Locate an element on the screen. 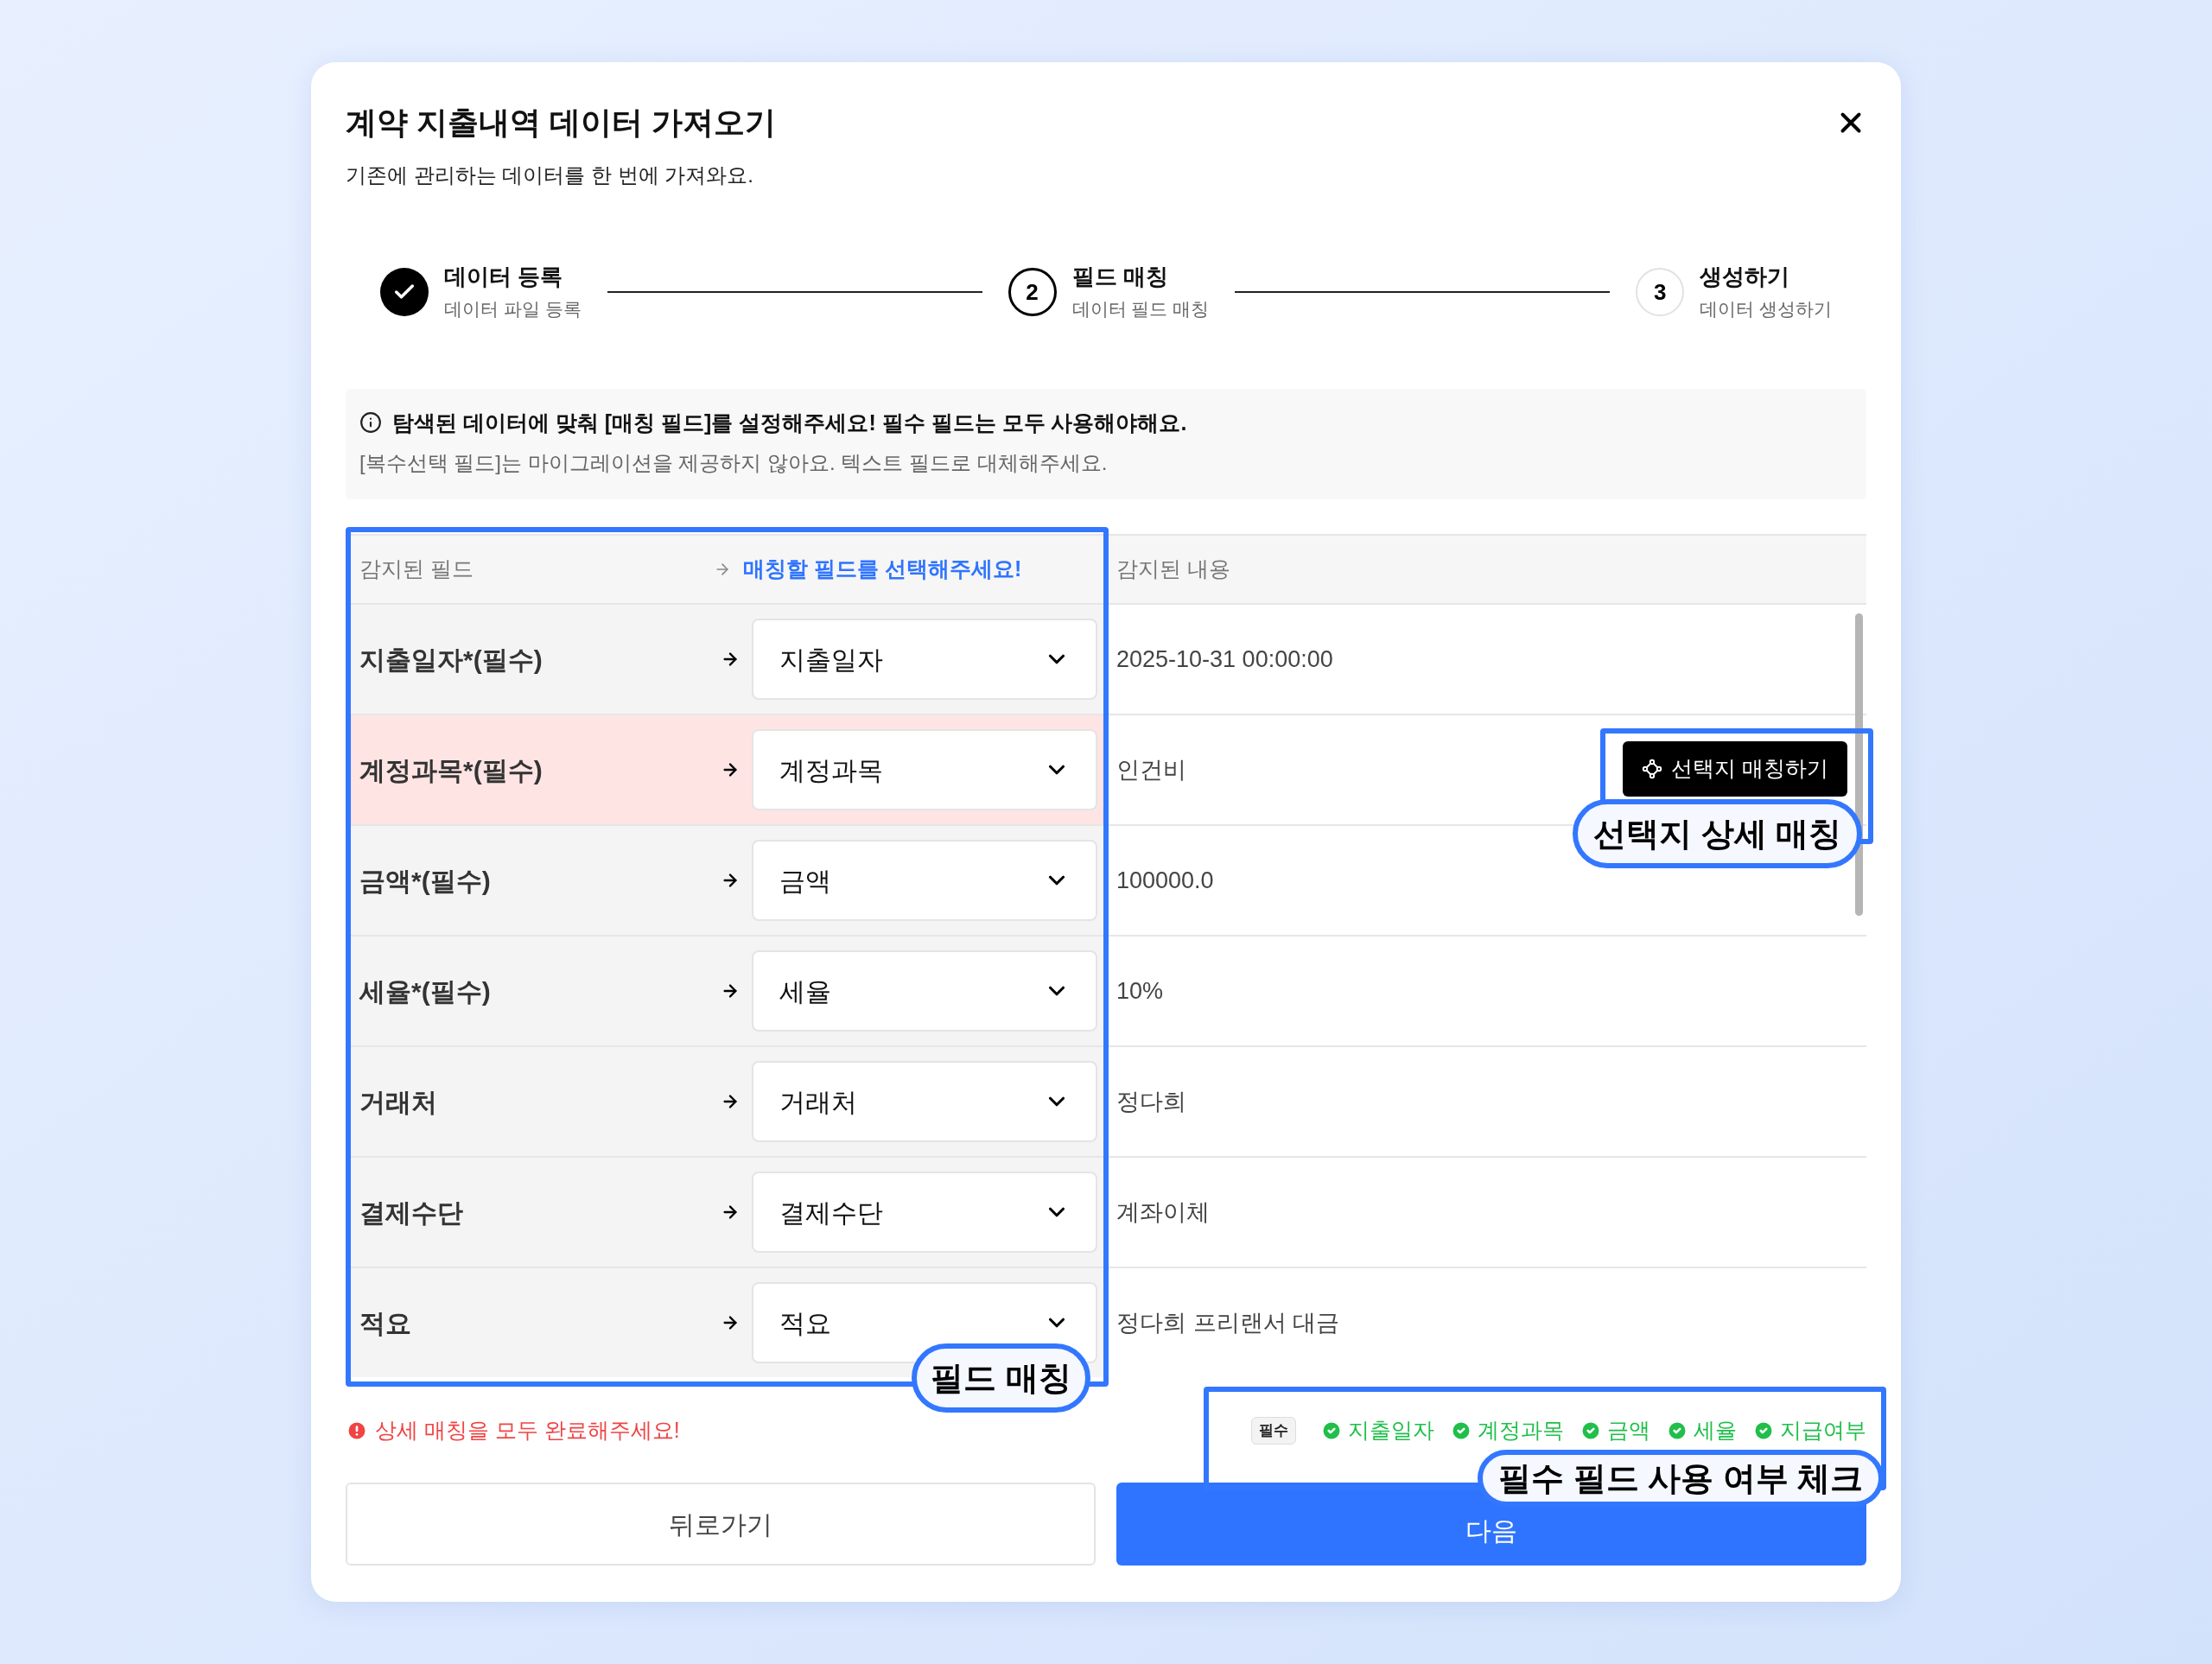 This screenshot has width=2212, height=1664. field-label: 세율*(필수) is located at coordinates (425, 991).